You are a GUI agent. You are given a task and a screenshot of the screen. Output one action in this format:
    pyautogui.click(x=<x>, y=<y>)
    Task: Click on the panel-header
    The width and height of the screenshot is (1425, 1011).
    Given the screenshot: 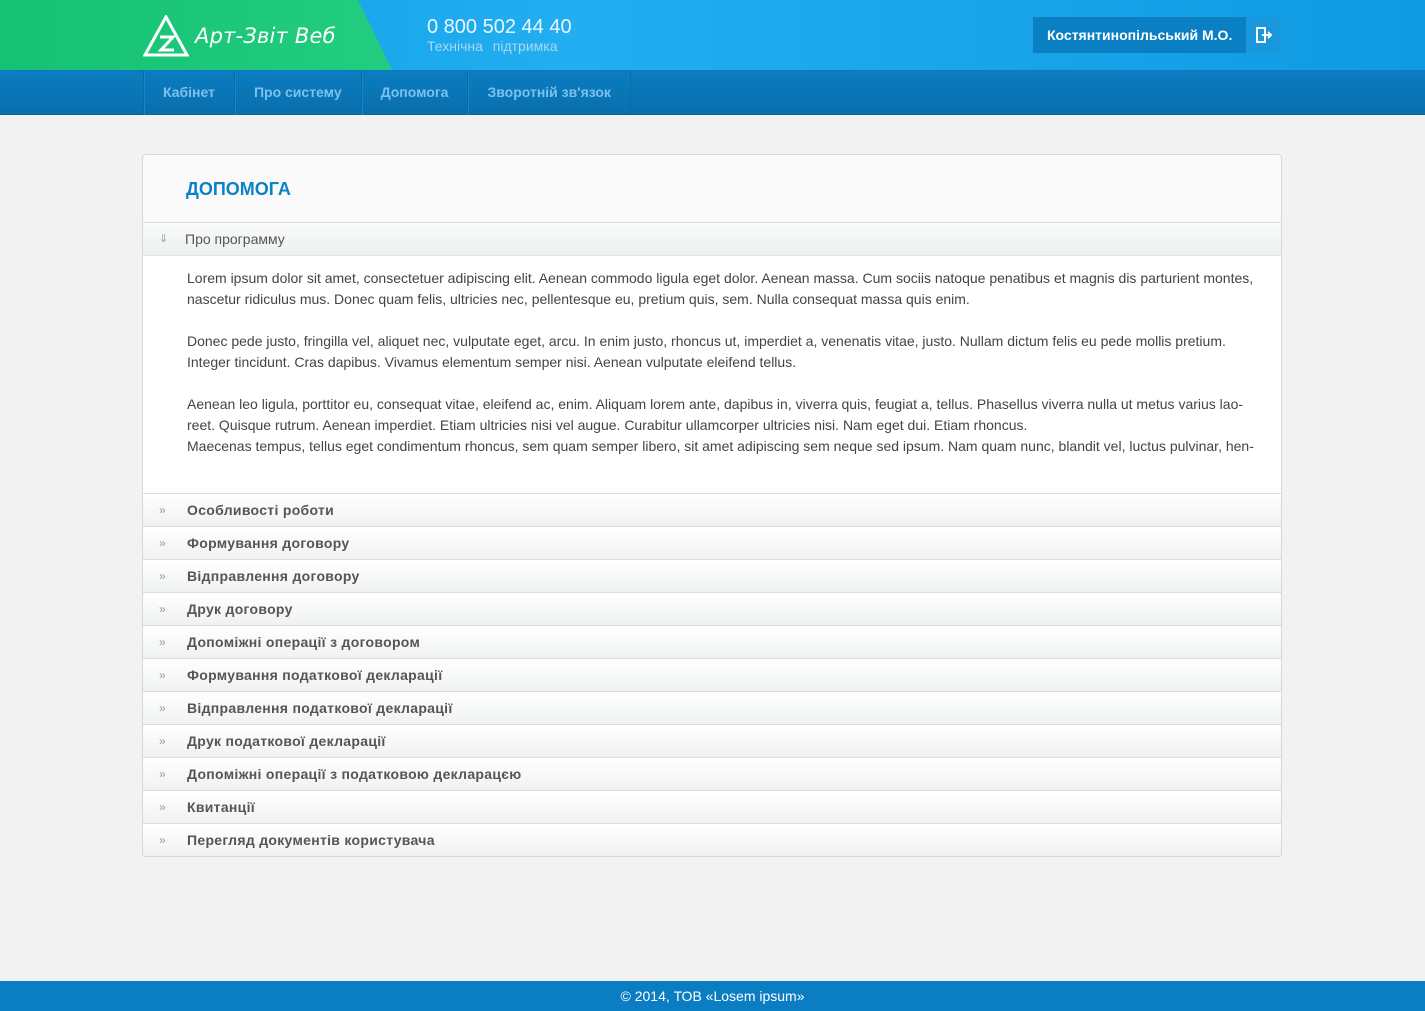 What is the action you would take?
    pyautogui.click(x=712, y=189)
    